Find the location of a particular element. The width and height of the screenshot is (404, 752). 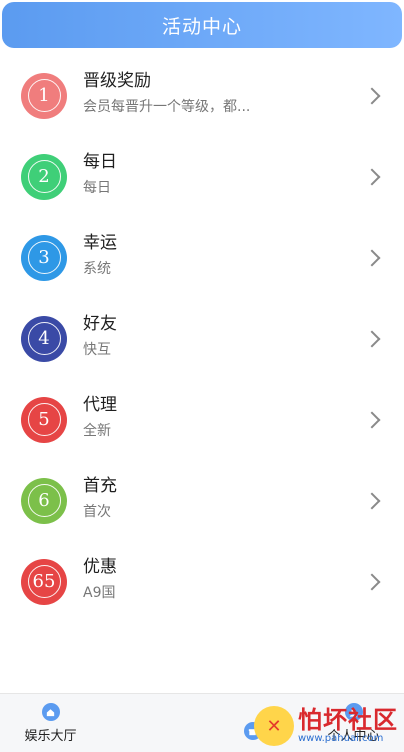

activity-item: 5 代理 全新 is located at coordinates (202, 419).